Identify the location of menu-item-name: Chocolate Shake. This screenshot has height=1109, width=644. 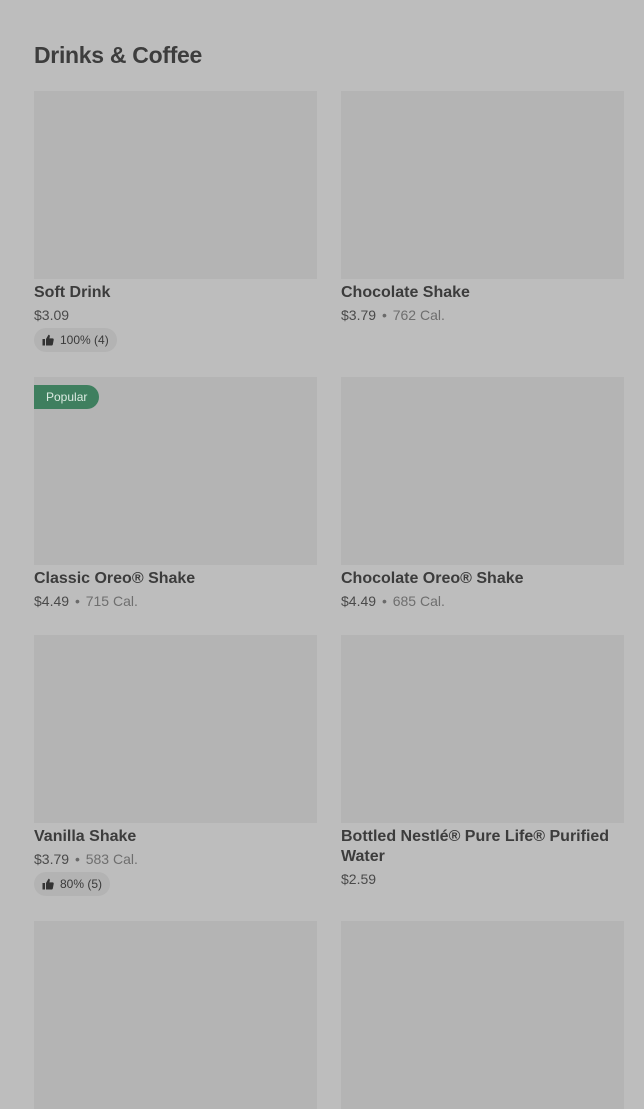
(405, 292).